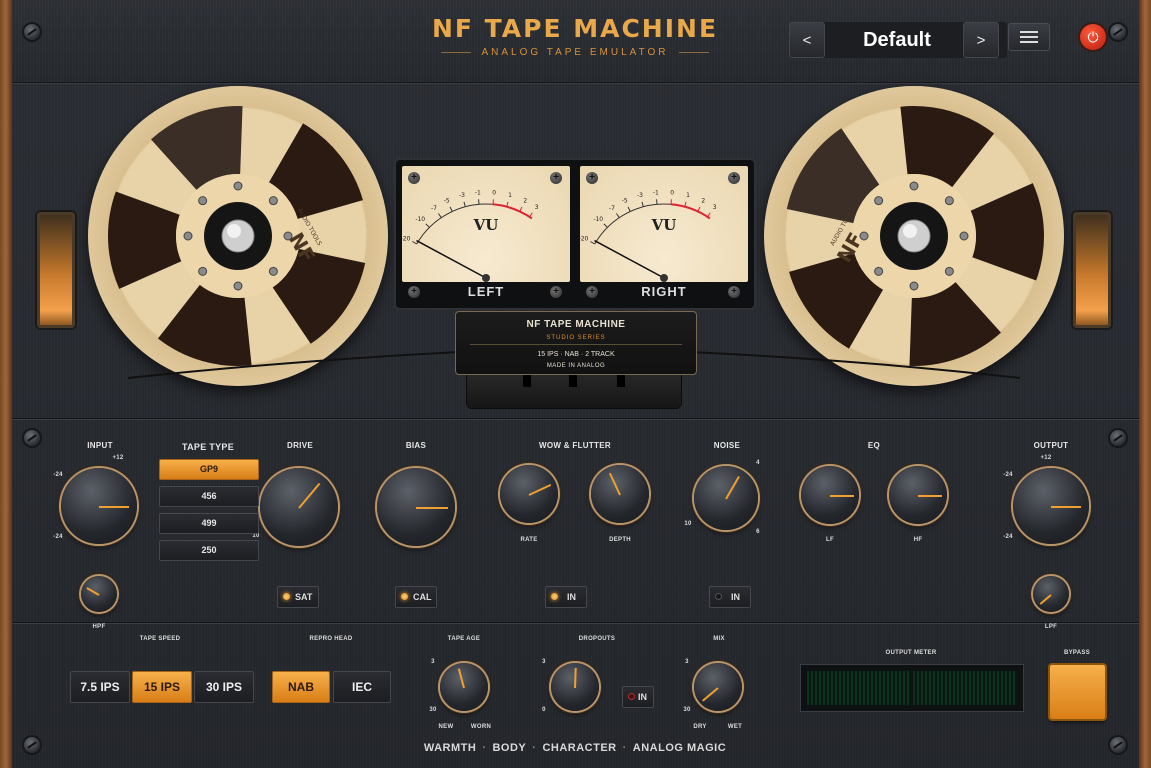 Image resolution: width=1151 pixels, height=768 pixels. What do you see at coordinates (209, 523) in the screenshot?
I see `tape-type-499: 499` at bounding box center [209, 523].